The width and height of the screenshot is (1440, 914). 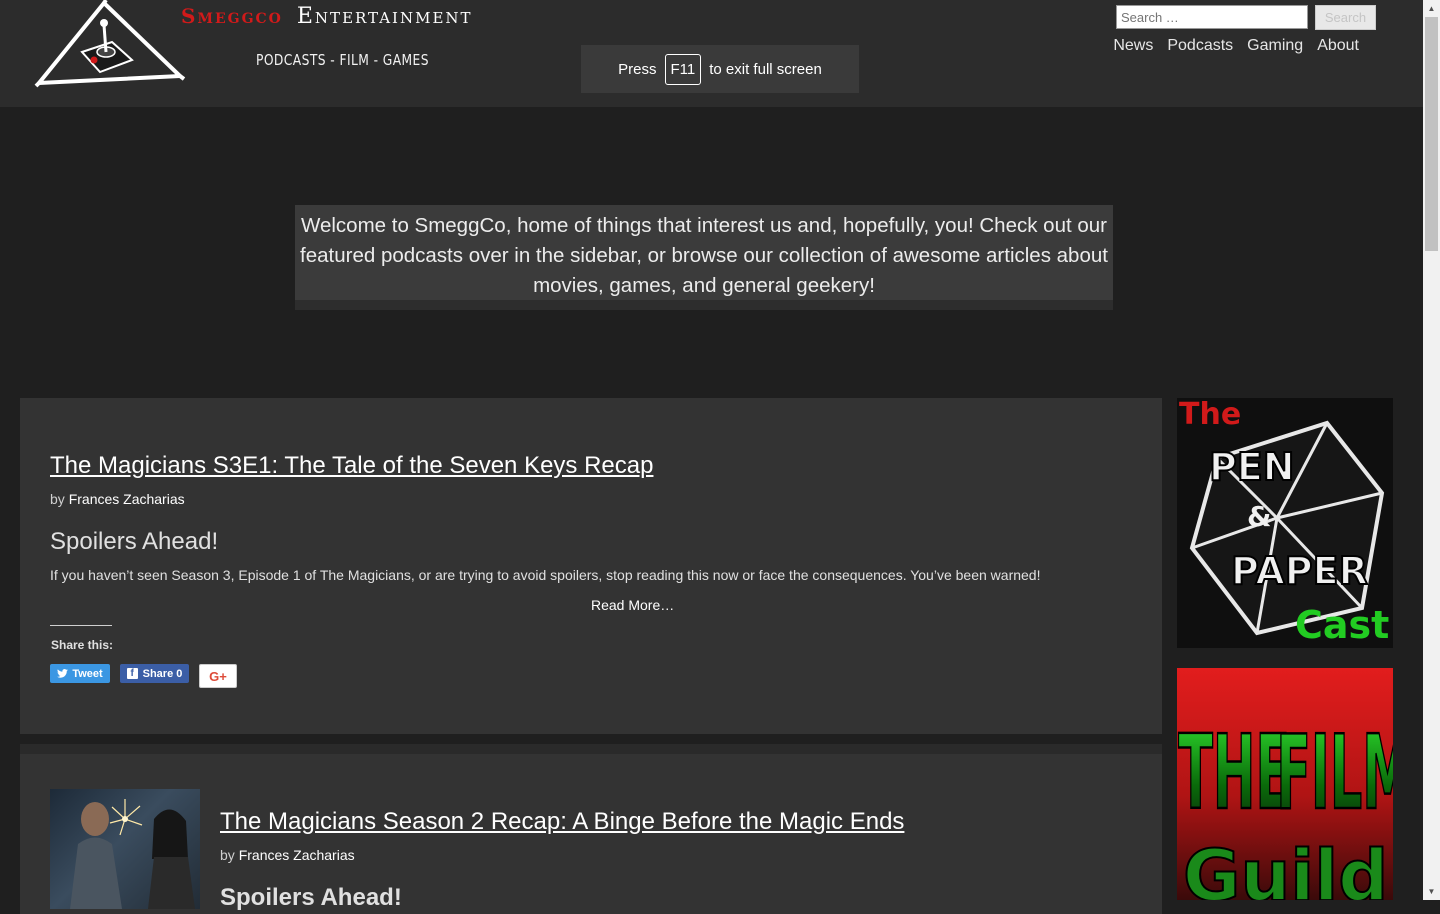 What do you see at coordinates (1431, 891) in the screenshot?
I see `scroll-down-arrow-icon: ▼` at bounding box center [1431, 891].